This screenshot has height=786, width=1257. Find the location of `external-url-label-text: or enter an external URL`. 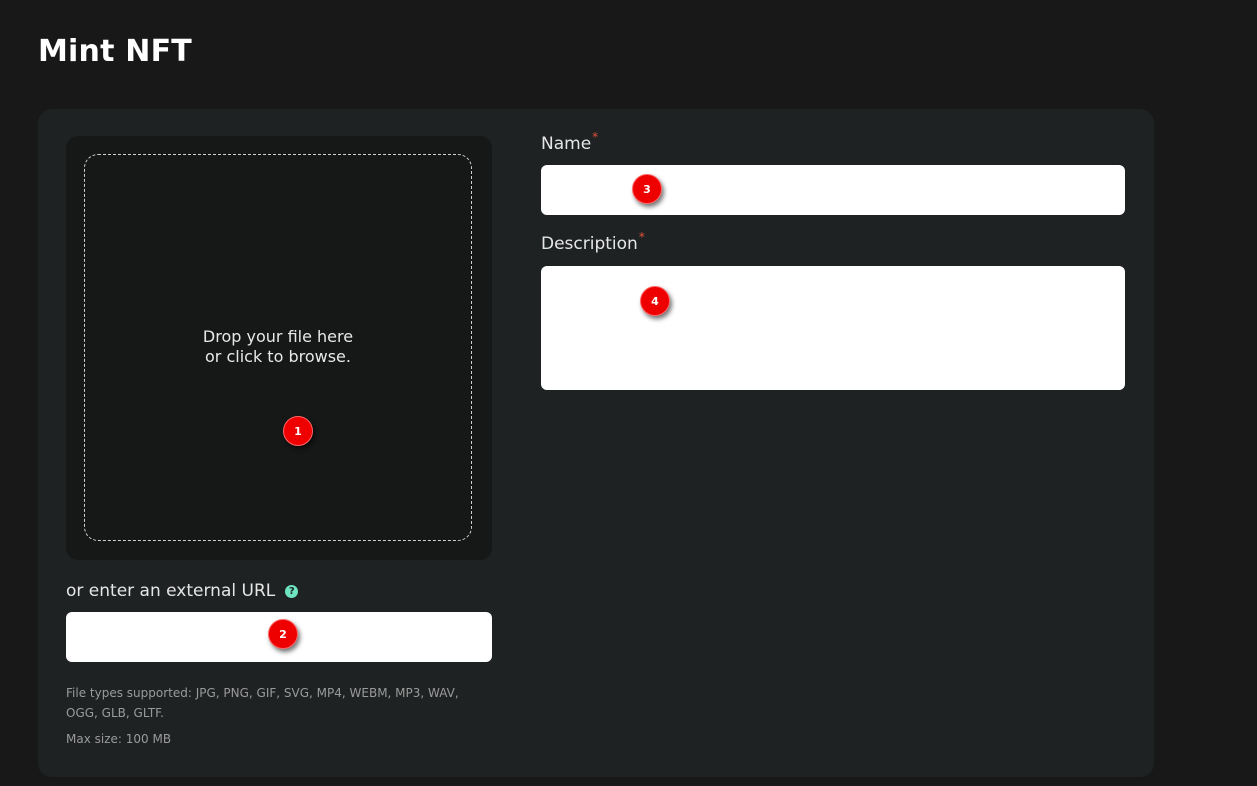

external-url-label-text: or enter an external URL is located at coordinates (171, 591).